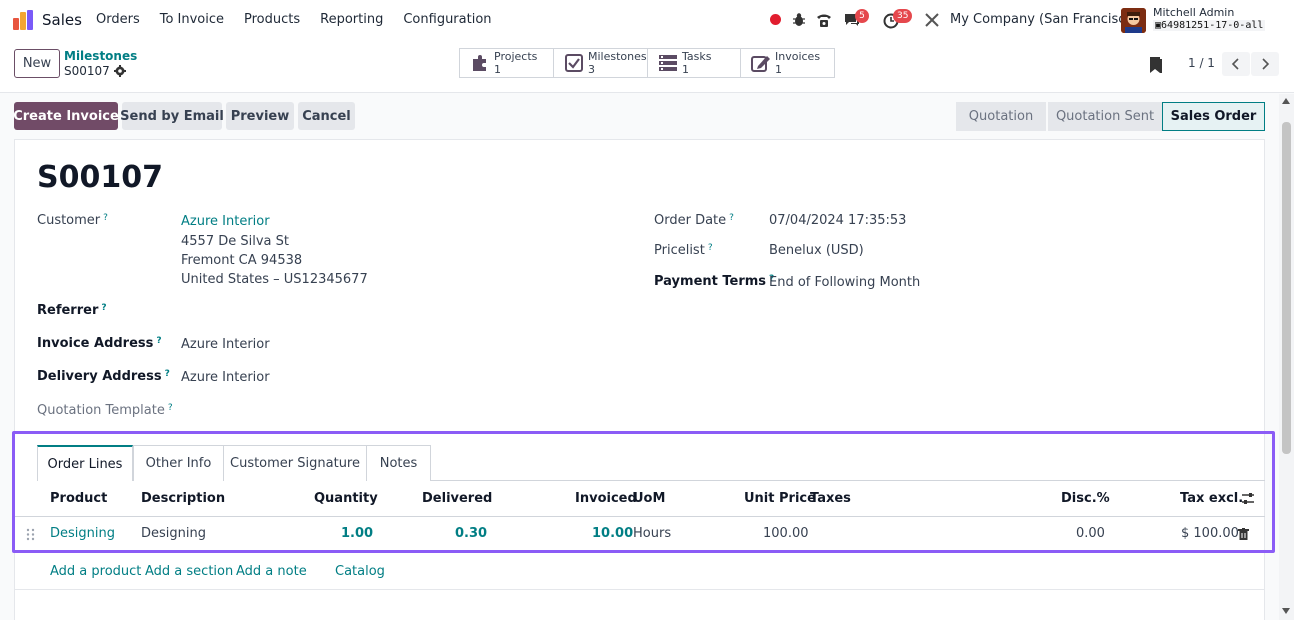 The image size is (1294, 620). What do you see at coordinates (837, 220) in the screenshot?
I see `order-date-field: 07/04/2024 17:35:53` at bounding box center [837, 220].